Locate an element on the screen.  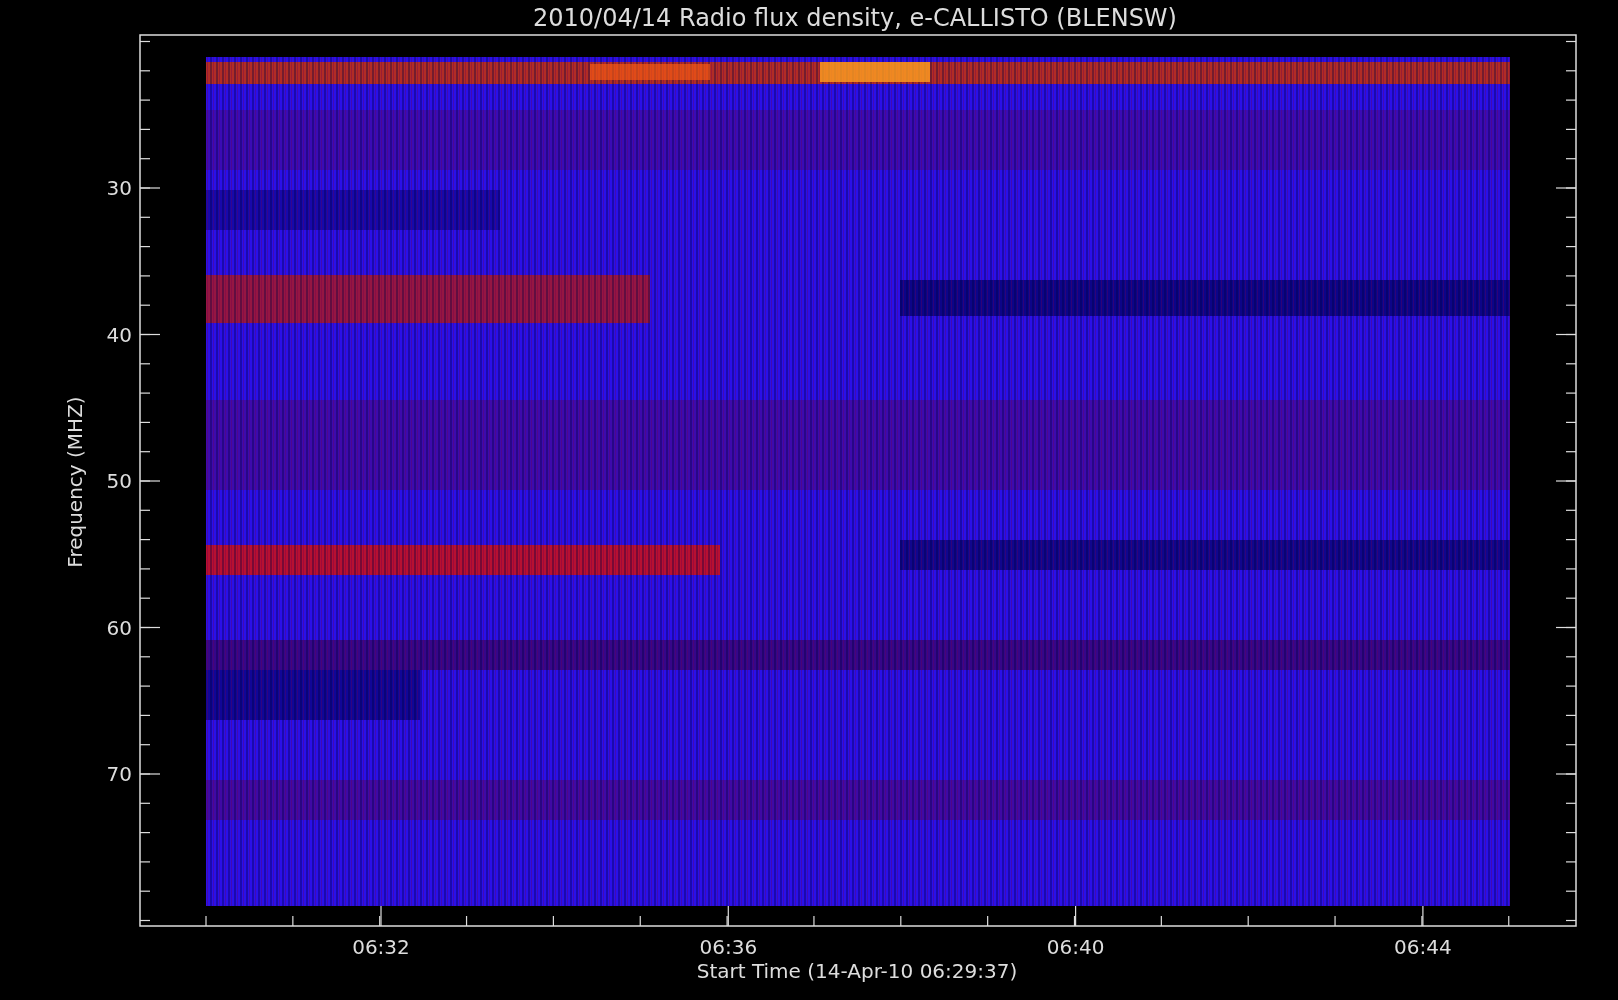
y-tick-label: 60 is located at coordinates (119, 627).